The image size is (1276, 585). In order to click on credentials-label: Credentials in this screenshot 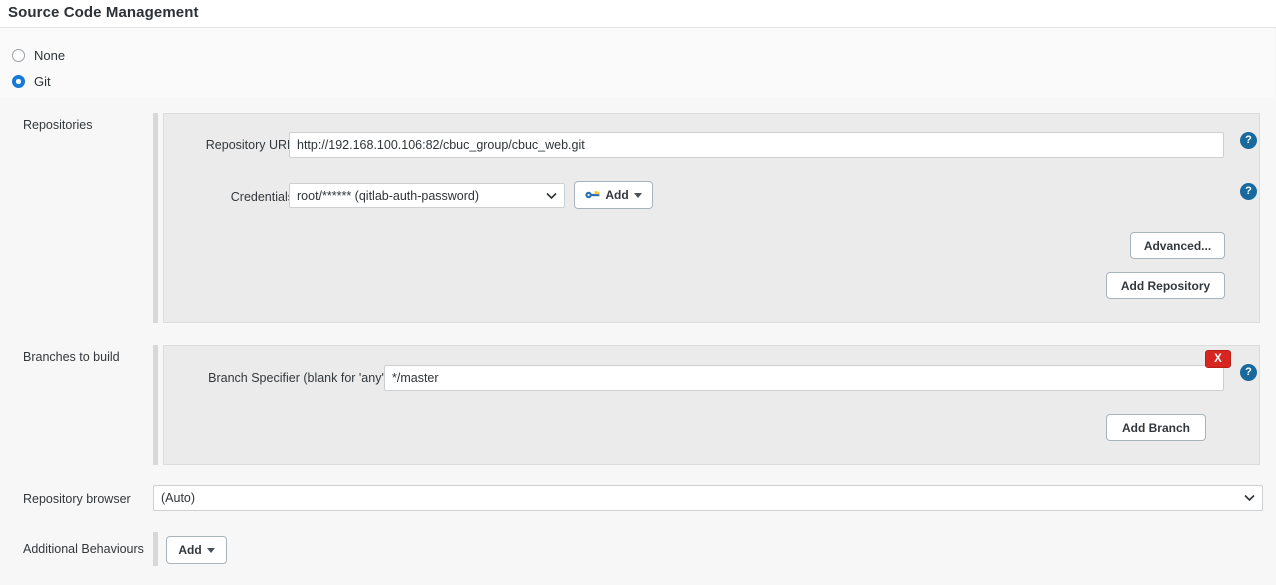, I will do `click(262, 197)`.